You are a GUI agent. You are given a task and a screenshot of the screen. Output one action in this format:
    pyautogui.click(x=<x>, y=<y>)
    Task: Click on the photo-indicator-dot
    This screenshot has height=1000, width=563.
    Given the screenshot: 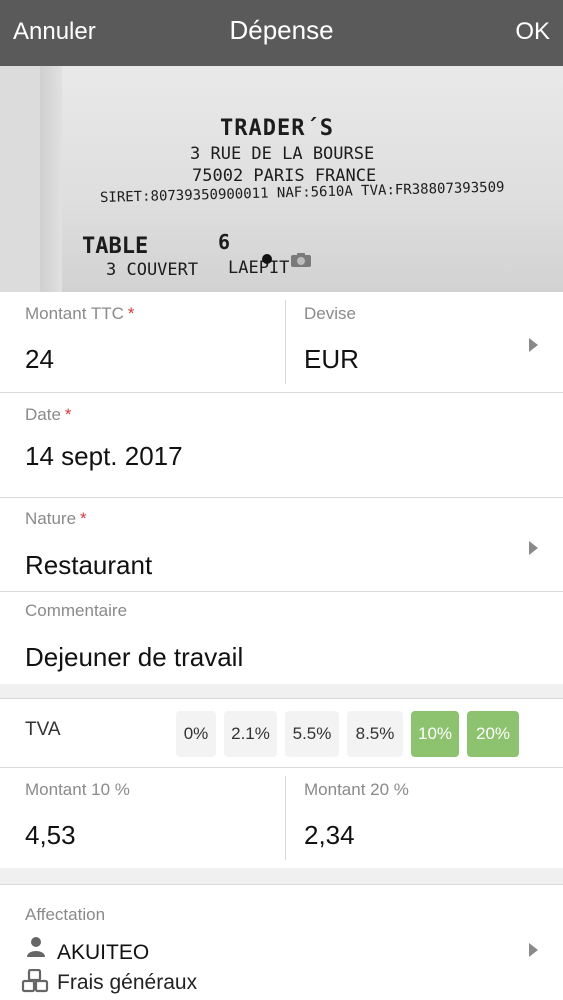 What is the action you would take?
    pyautogui.click(x=267, y=259)
    